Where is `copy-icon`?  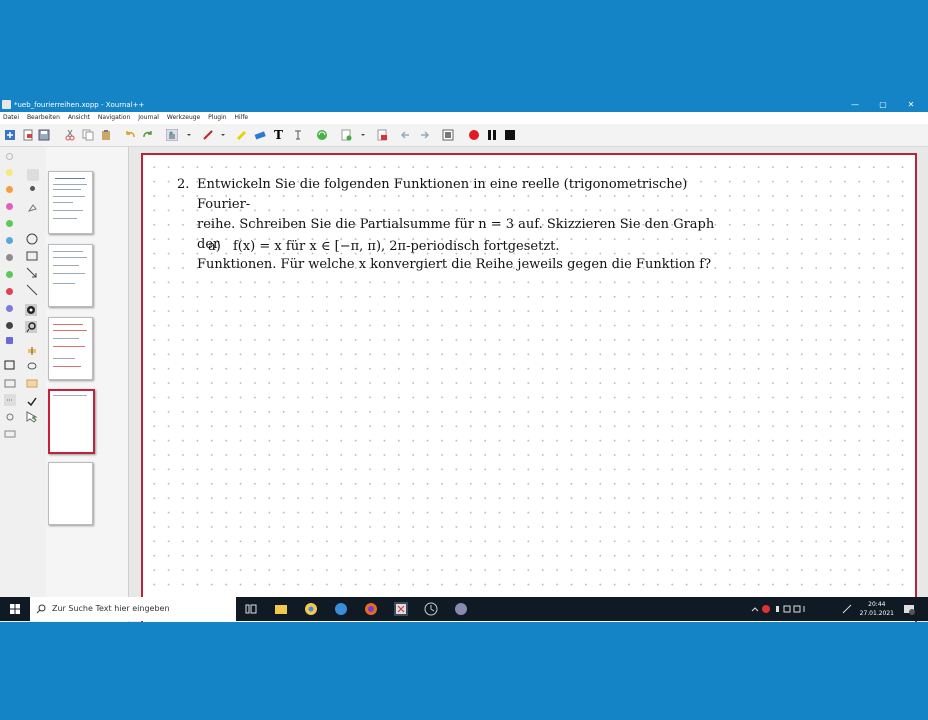 copy-icon is located at coordinates (88, 135).